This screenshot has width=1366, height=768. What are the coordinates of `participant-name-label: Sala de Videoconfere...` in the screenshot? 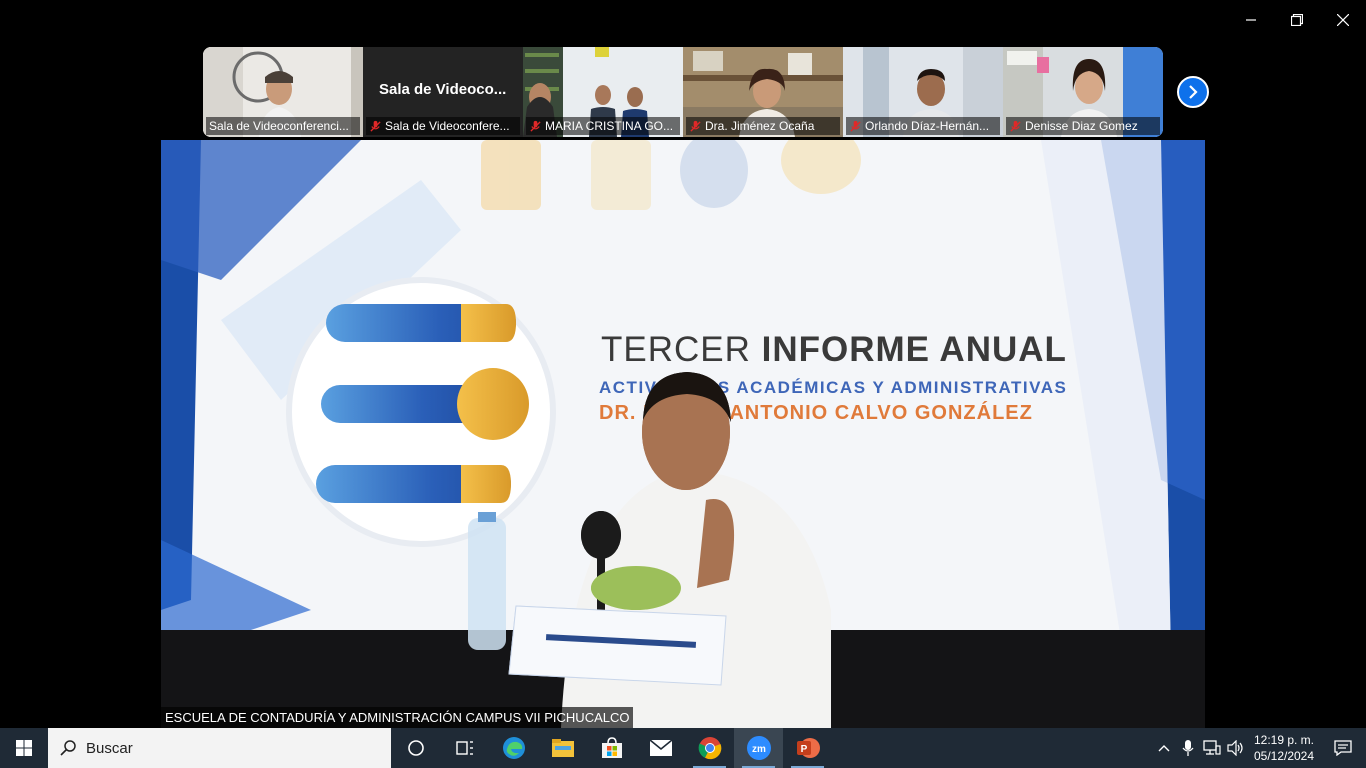 It's located at (443, 126).